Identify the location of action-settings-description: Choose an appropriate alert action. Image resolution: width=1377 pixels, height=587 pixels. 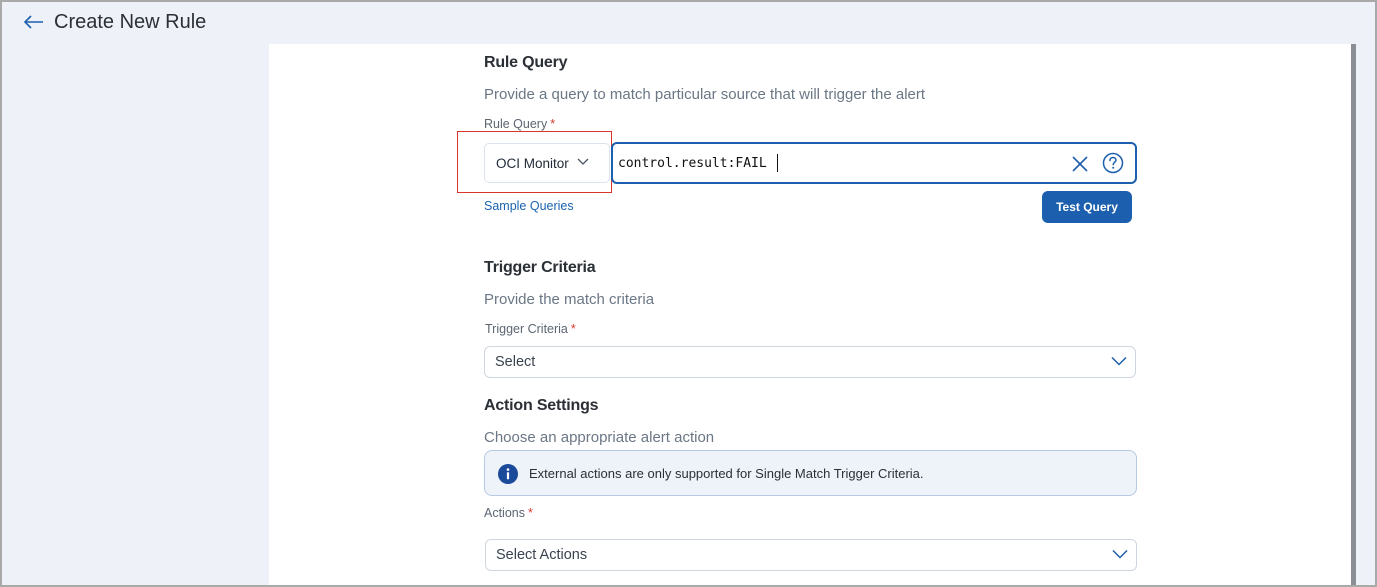
(599, 437).